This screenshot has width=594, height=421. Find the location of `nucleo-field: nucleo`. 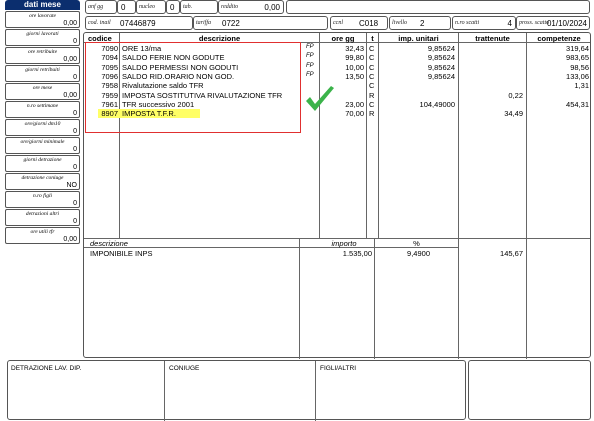

nucleo-field: nucleo is located at coordinates (151, 7).